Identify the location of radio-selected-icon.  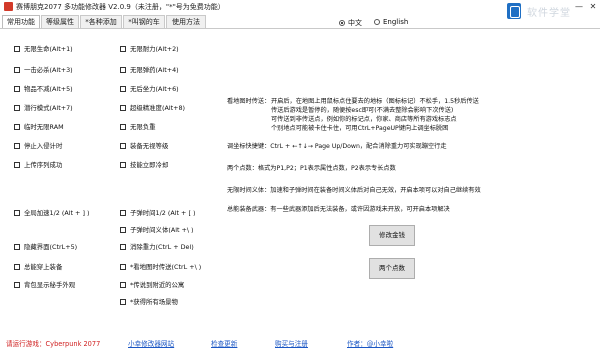
(342, 23).